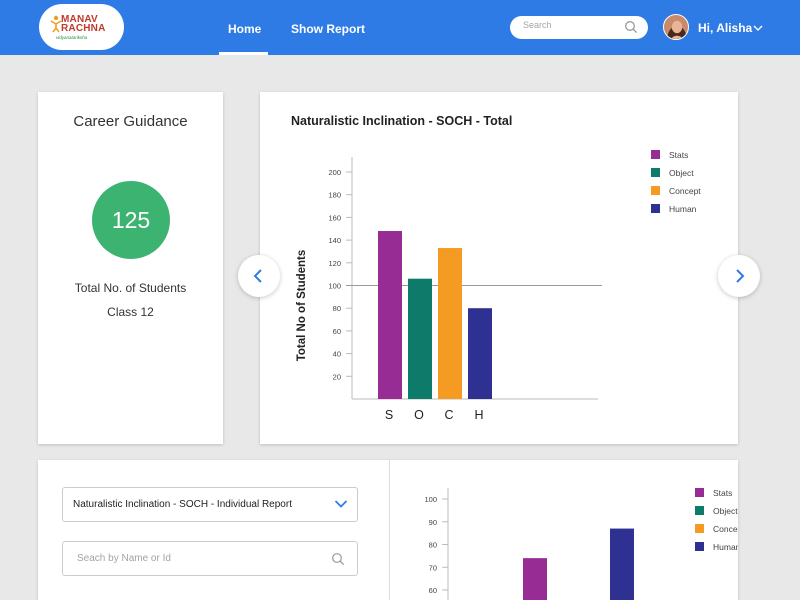 The height and width of the screenshot is (600, 800). Describe the element at coordinates (243, 53) in the screenshot. I see `nav-active-indicator` at that location.